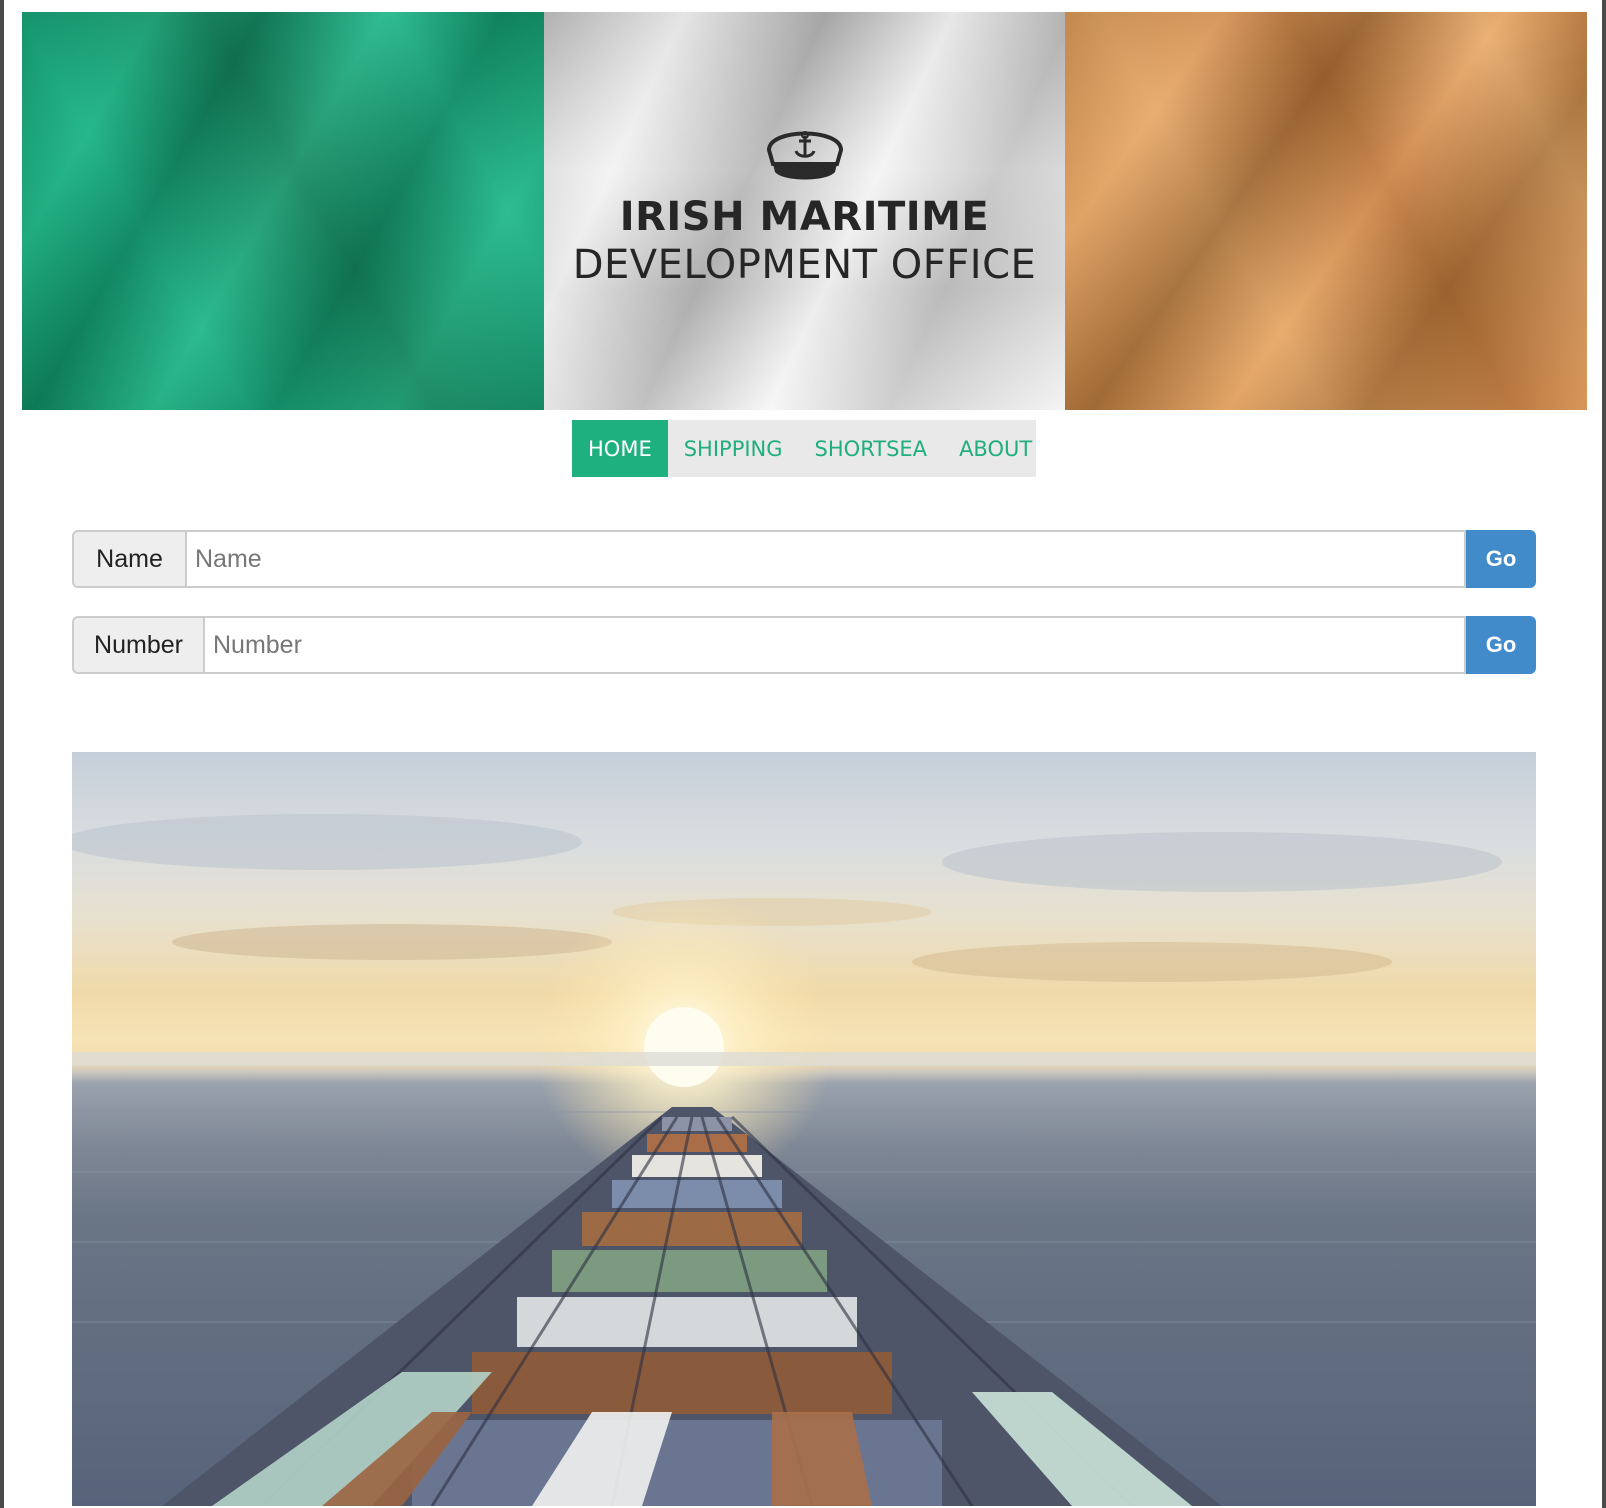  I want to click on number-go-button: Go, so click(1501, 645).